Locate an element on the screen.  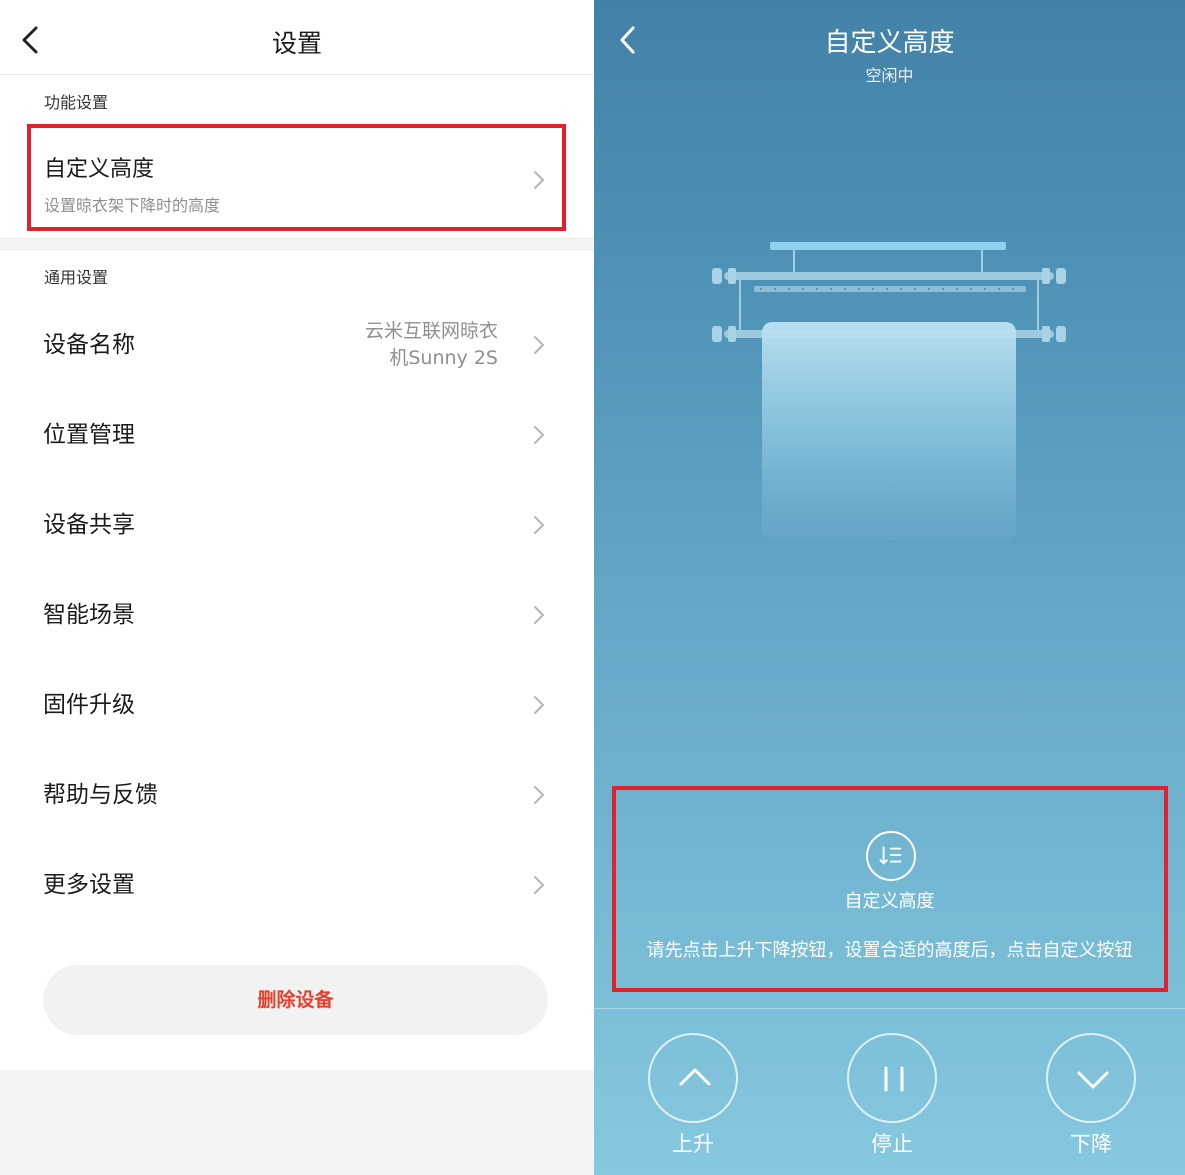
settings-item-label: 设备共享 is located at coordinates (89, 525).